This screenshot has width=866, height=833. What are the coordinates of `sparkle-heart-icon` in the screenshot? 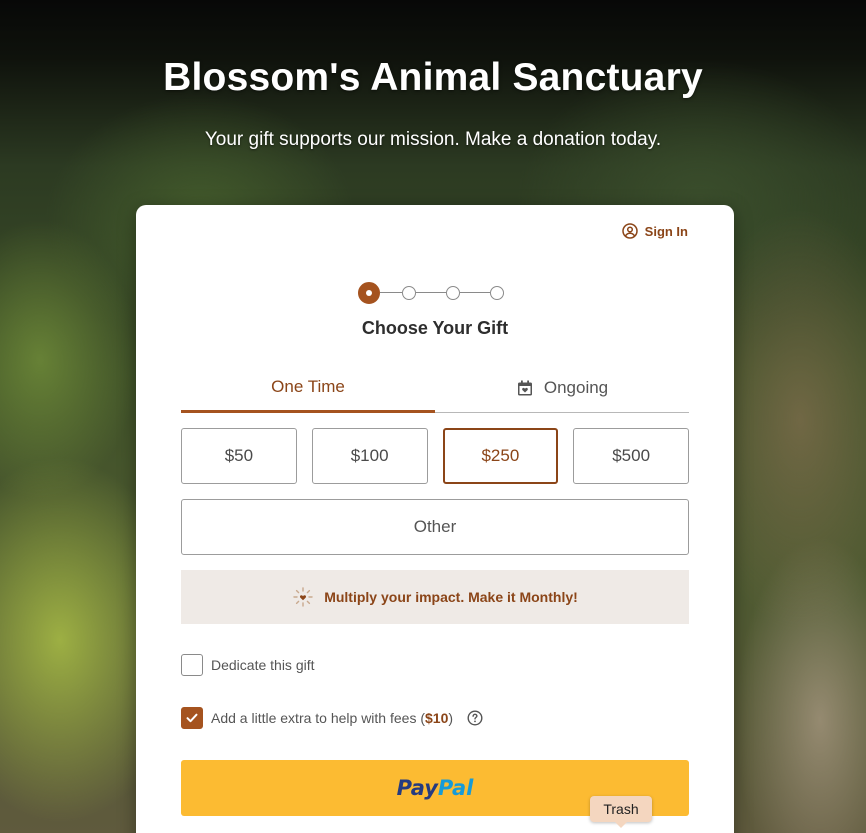 It's located at (303, 597).